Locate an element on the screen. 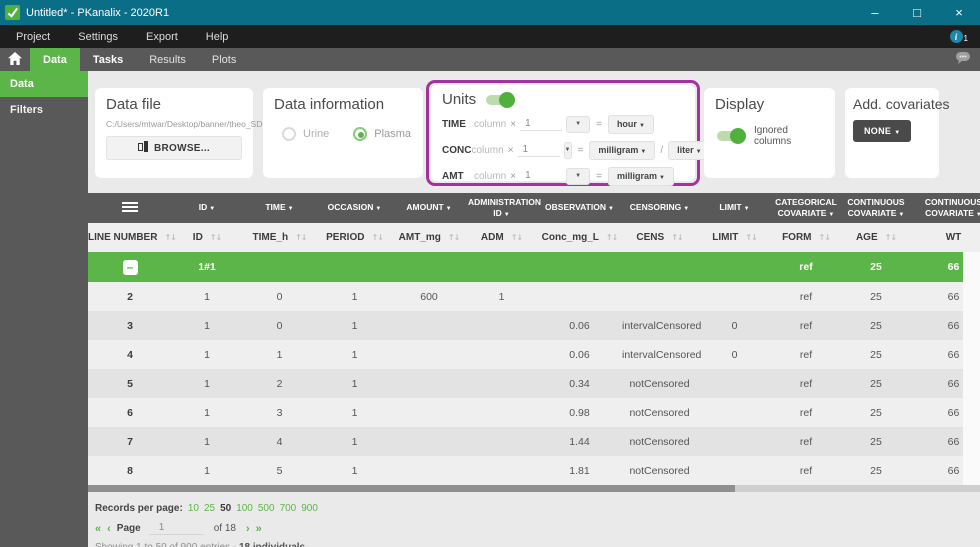 This screenshot has width=980, height=547. records-option-500: 500 is located at coordinates (266, 508).